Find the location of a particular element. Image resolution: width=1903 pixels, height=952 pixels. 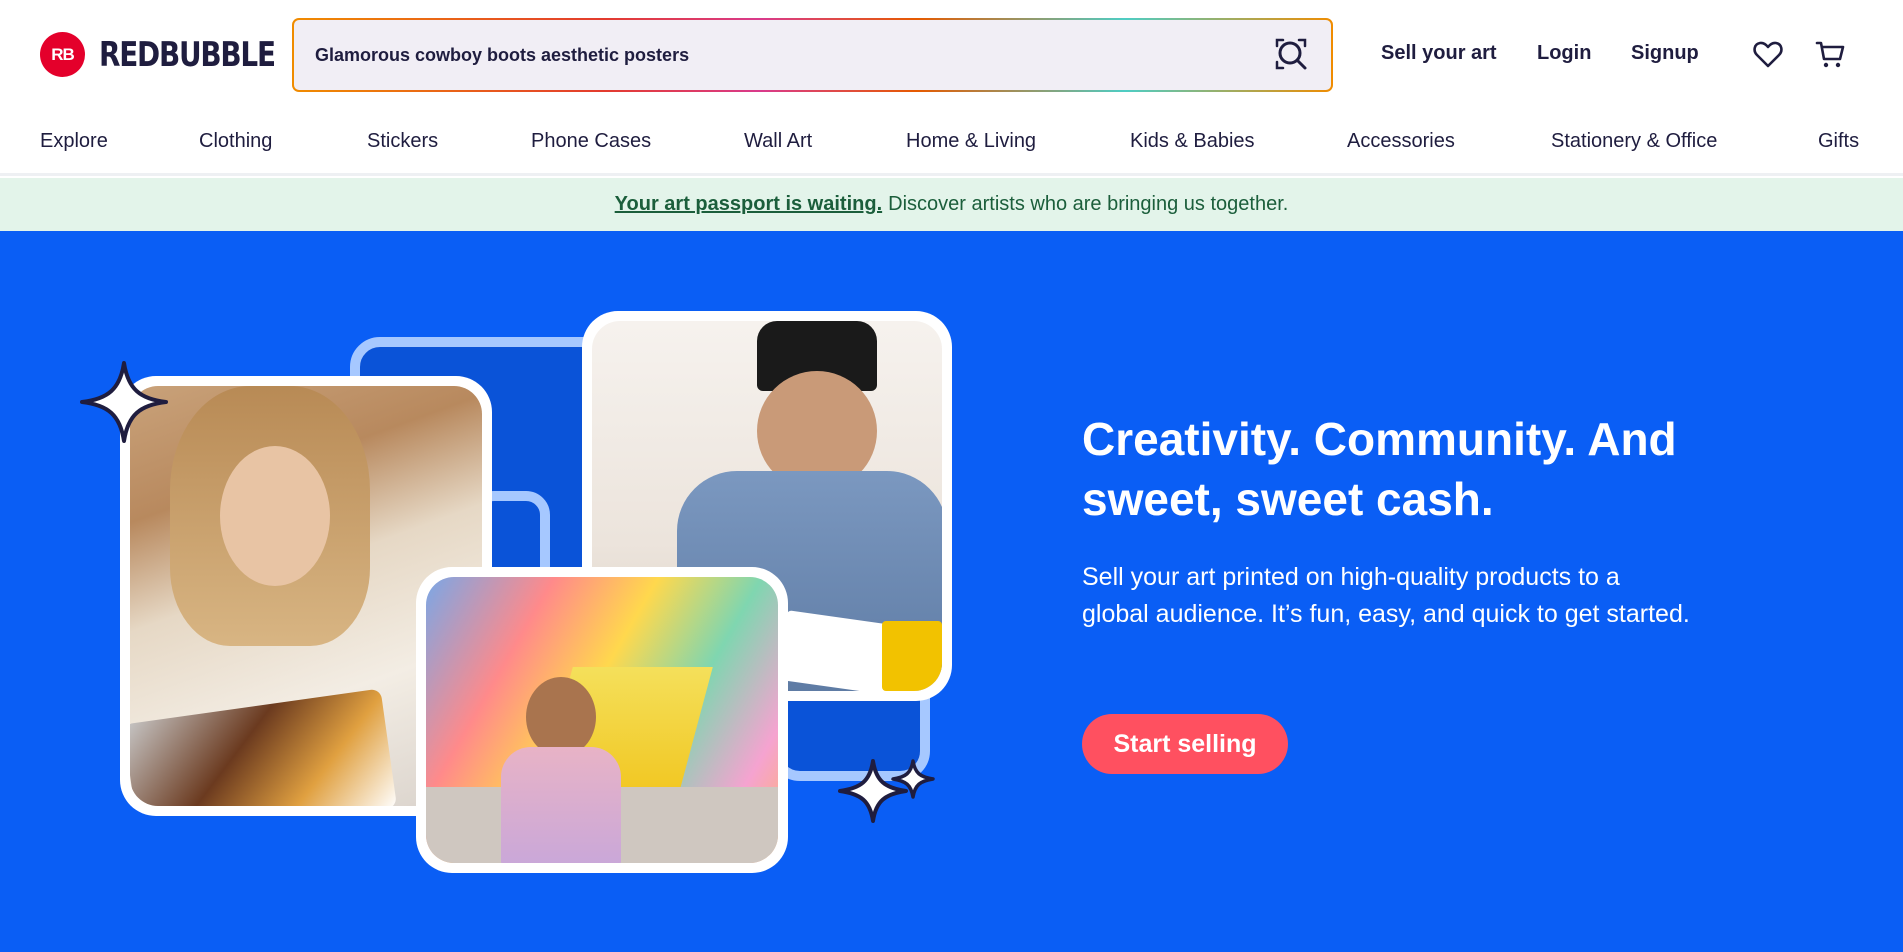

category-home-living: Home & Living is located at coordinates (971, 141).